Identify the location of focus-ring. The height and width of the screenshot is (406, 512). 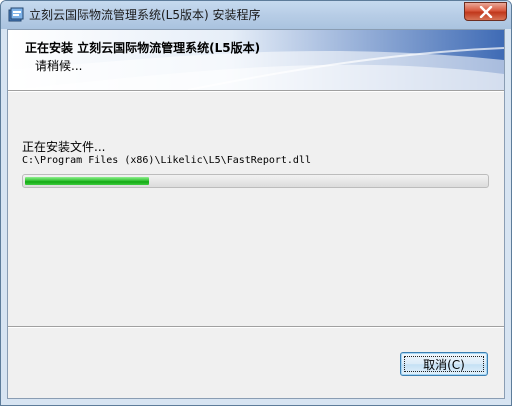
(444, 364).